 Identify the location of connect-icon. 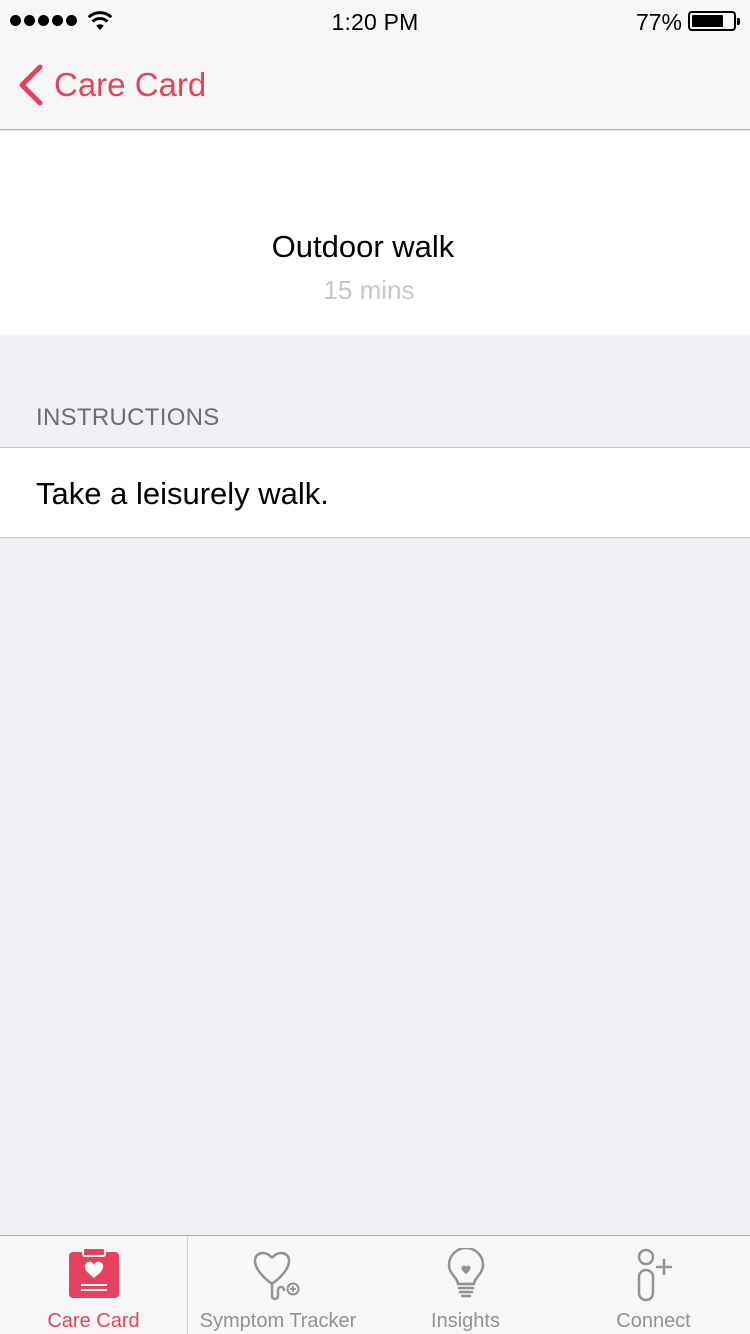
(654, 1275).